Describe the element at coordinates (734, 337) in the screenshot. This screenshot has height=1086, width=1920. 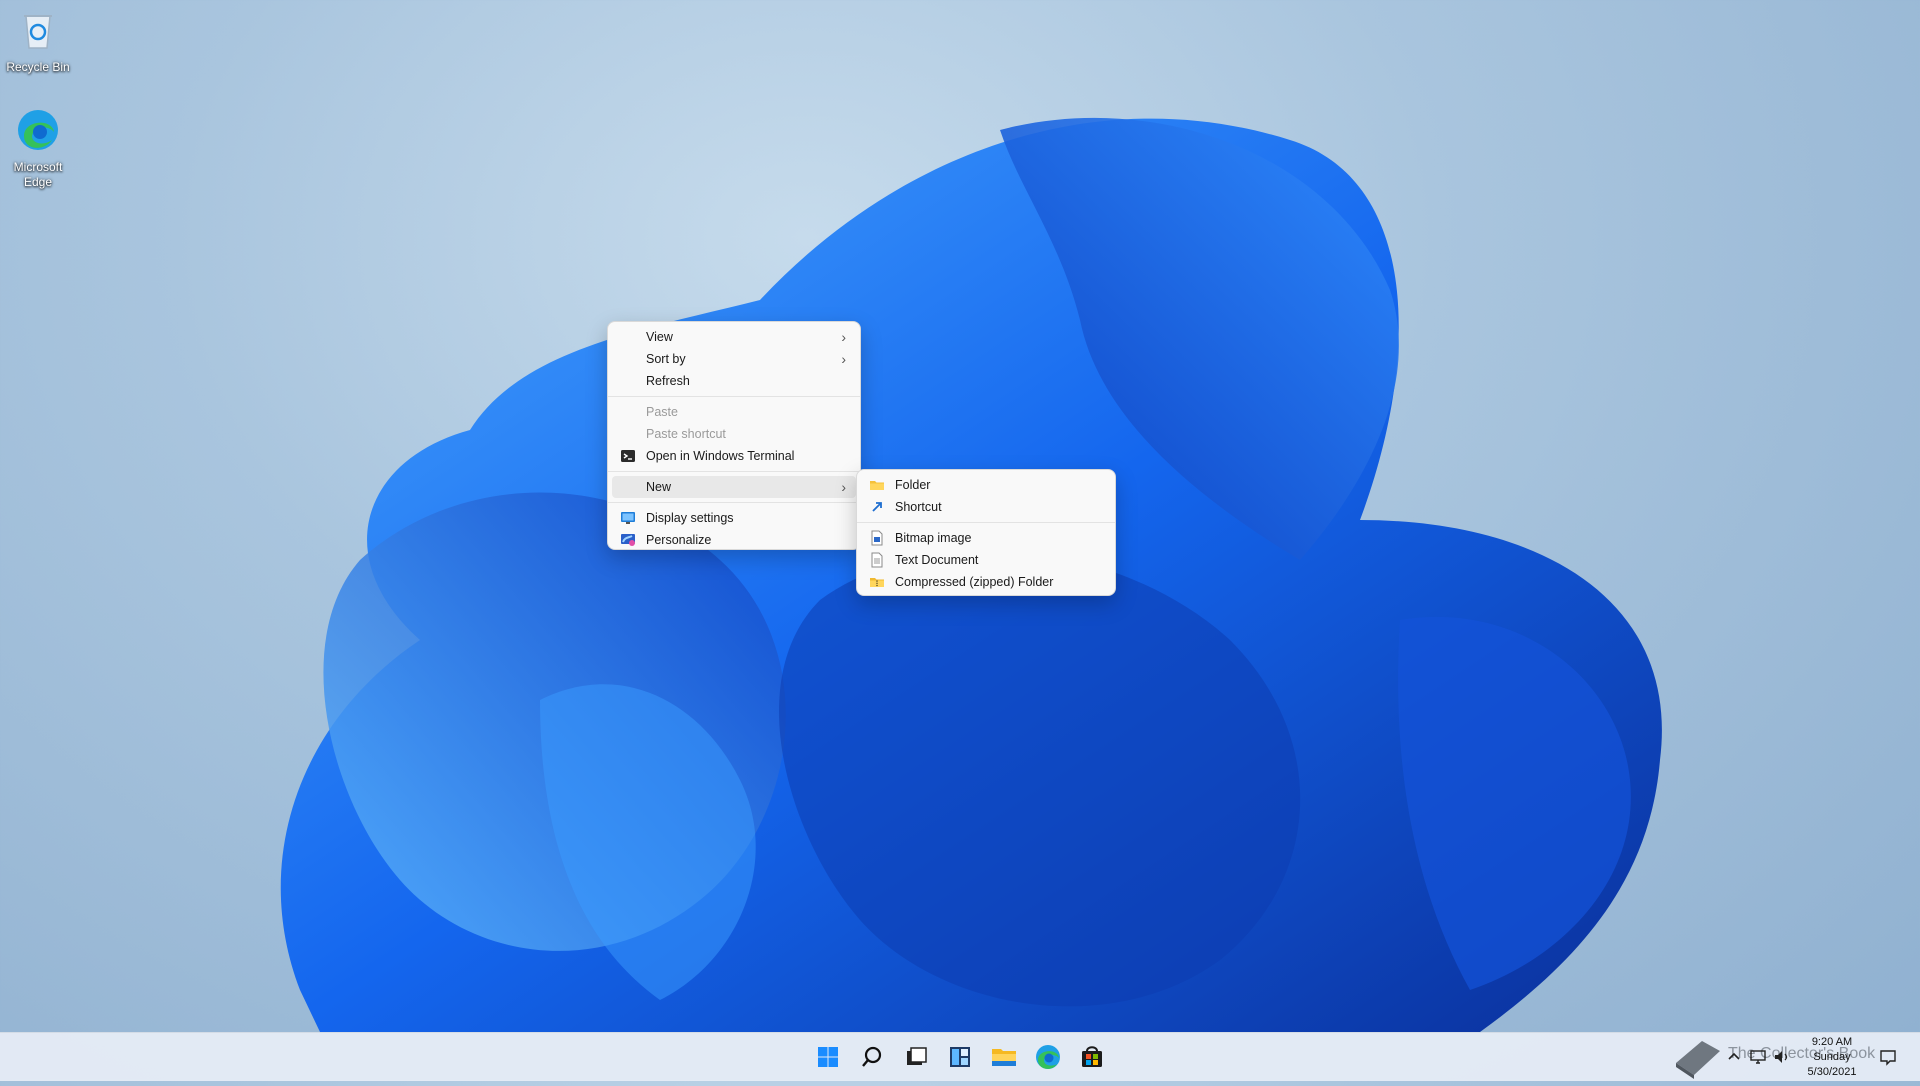
I see `menu-item-view: View ›` at that location.